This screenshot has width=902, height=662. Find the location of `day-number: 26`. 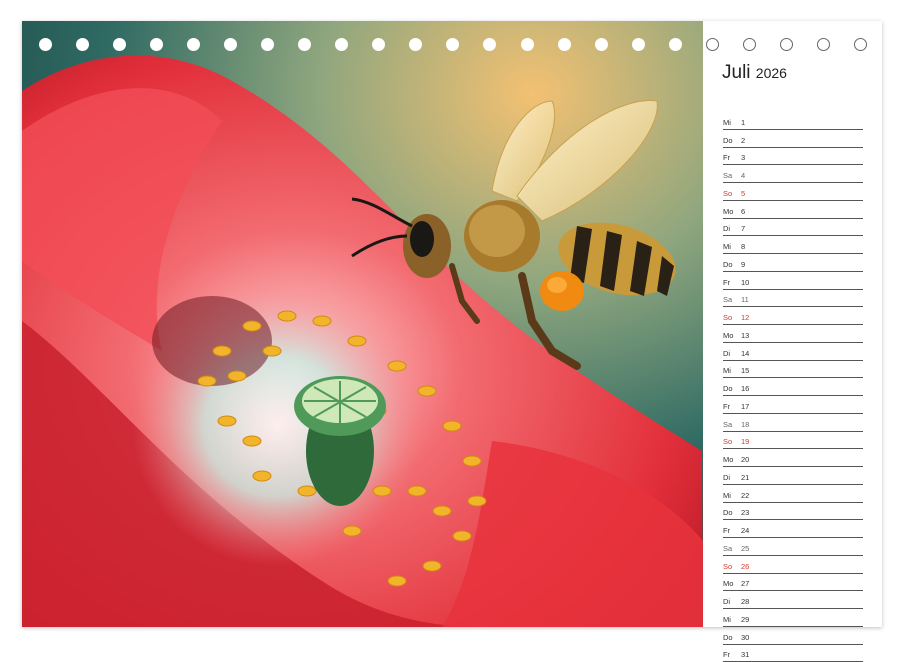

day-number: 26 is located at coordinates (745, 566).